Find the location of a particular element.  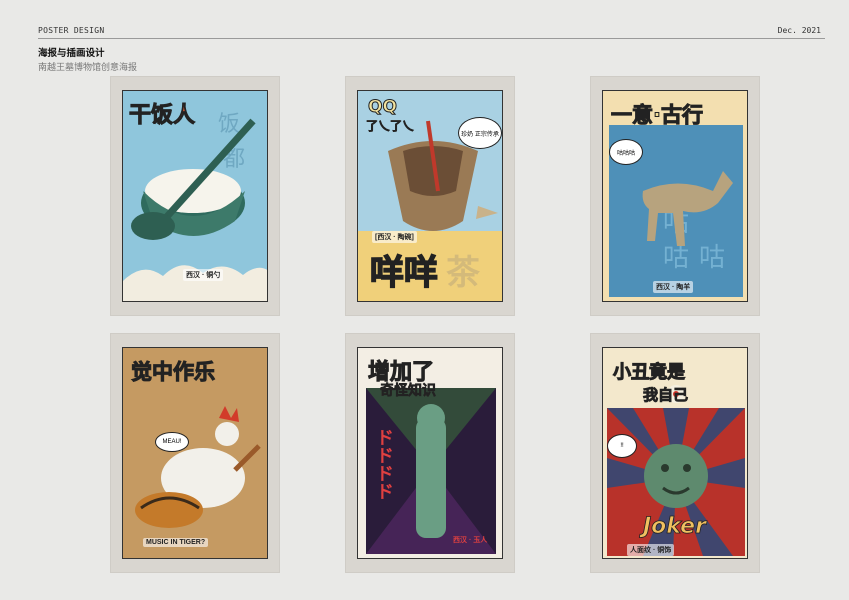

poster-card-6: 小丑竟是 我自己 !! Joker 人面纹 · 铜饰 is located at coordinates (675, 453).